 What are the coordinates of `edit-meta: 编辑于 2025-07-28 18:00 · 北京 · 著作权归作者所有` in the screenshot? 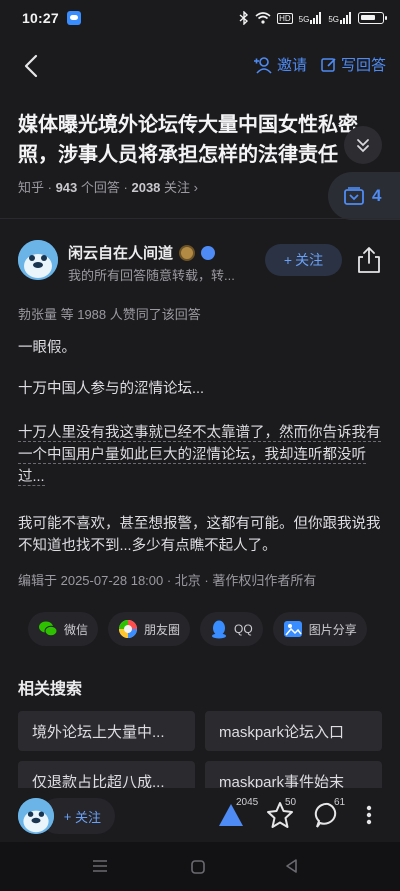 It's located at (167, 580).